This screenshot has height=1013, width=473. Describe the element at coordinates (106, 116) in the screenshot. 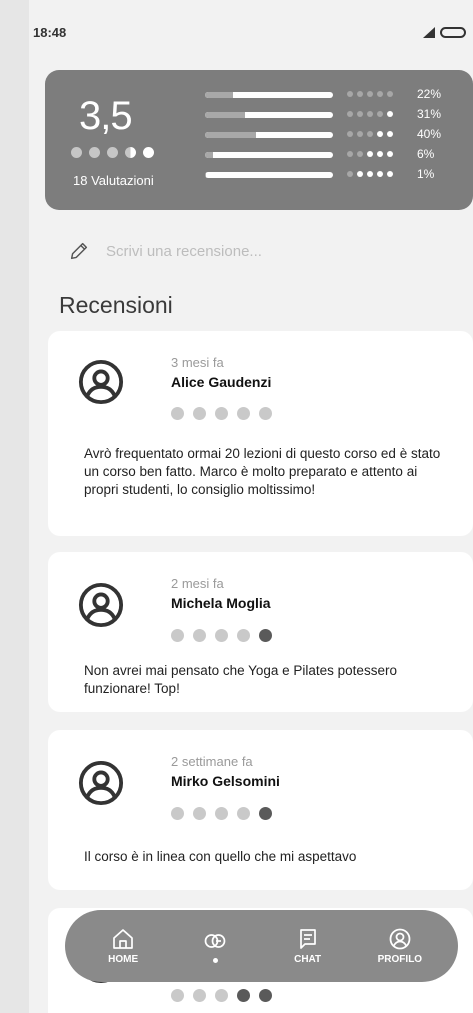

I see `average-rating: 3,5` at that location.